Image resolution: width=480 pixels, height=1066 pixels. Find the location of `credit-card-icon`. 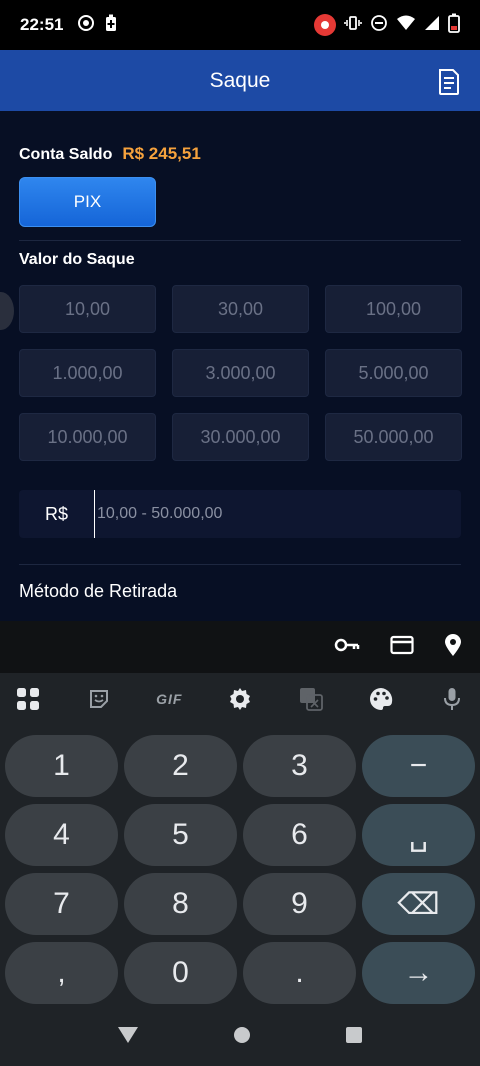

credit-card-icon is located at coordinates (402, 647).